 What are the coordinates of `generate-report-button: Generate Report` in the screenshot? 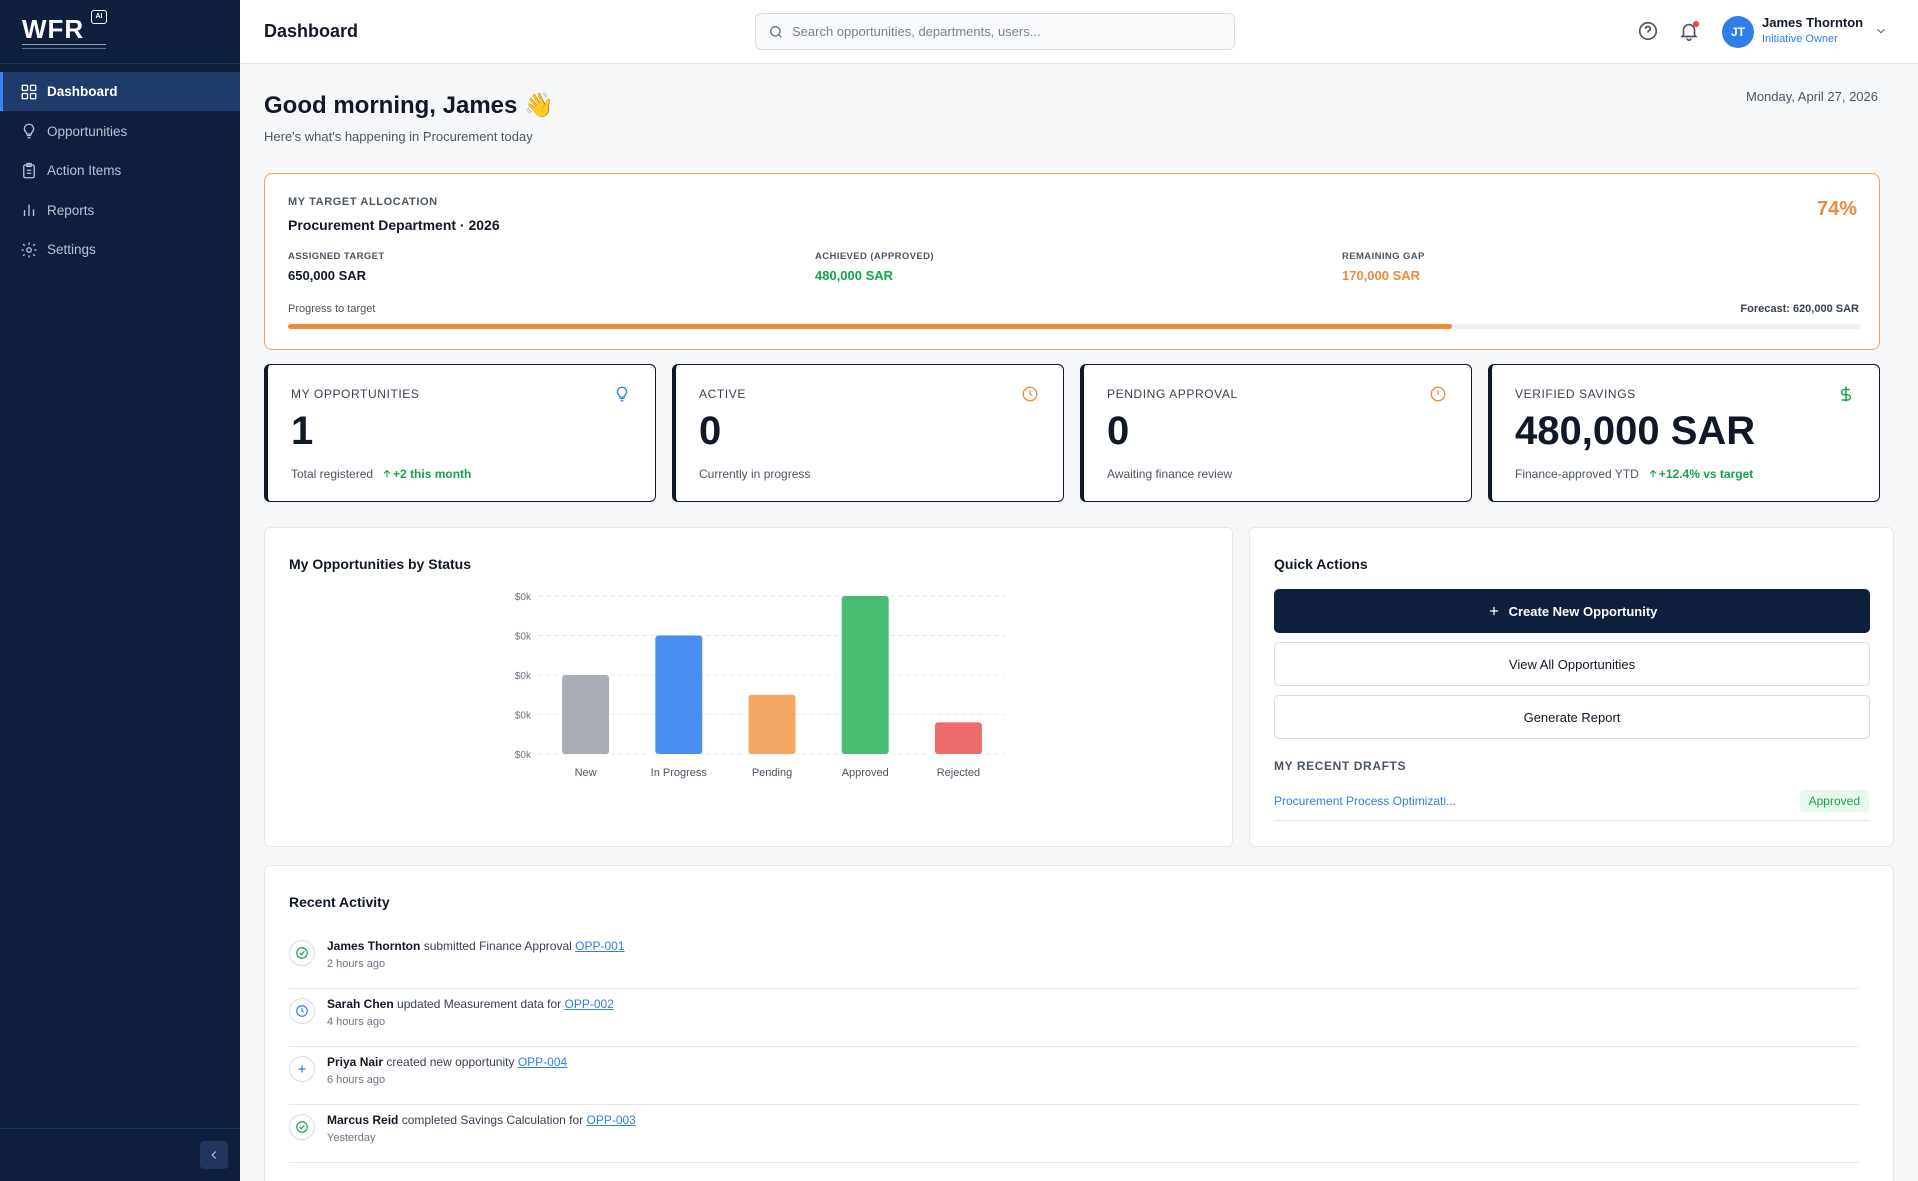 It's located at (1572, 717).